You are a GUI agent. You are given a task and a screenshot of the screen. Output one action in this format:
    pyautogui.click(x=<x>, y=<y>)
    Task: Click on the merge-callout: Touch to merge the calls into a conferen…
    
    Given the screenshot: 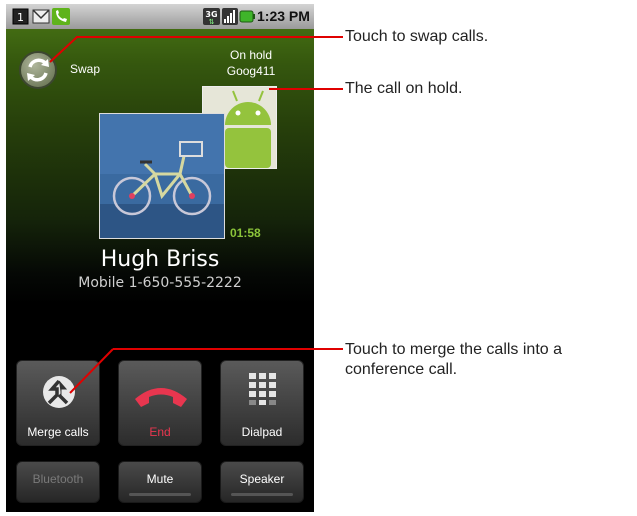 What is the action you would take?
    pyautogui.click(x=454, y=359)
    